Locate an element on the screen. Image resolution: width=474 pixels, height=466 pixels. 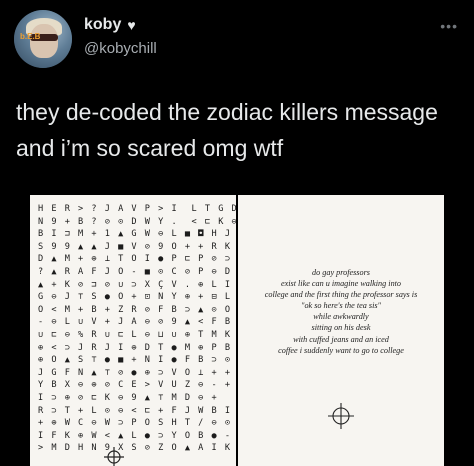
avatar: b.E.B is located at coordinates (43, 39).